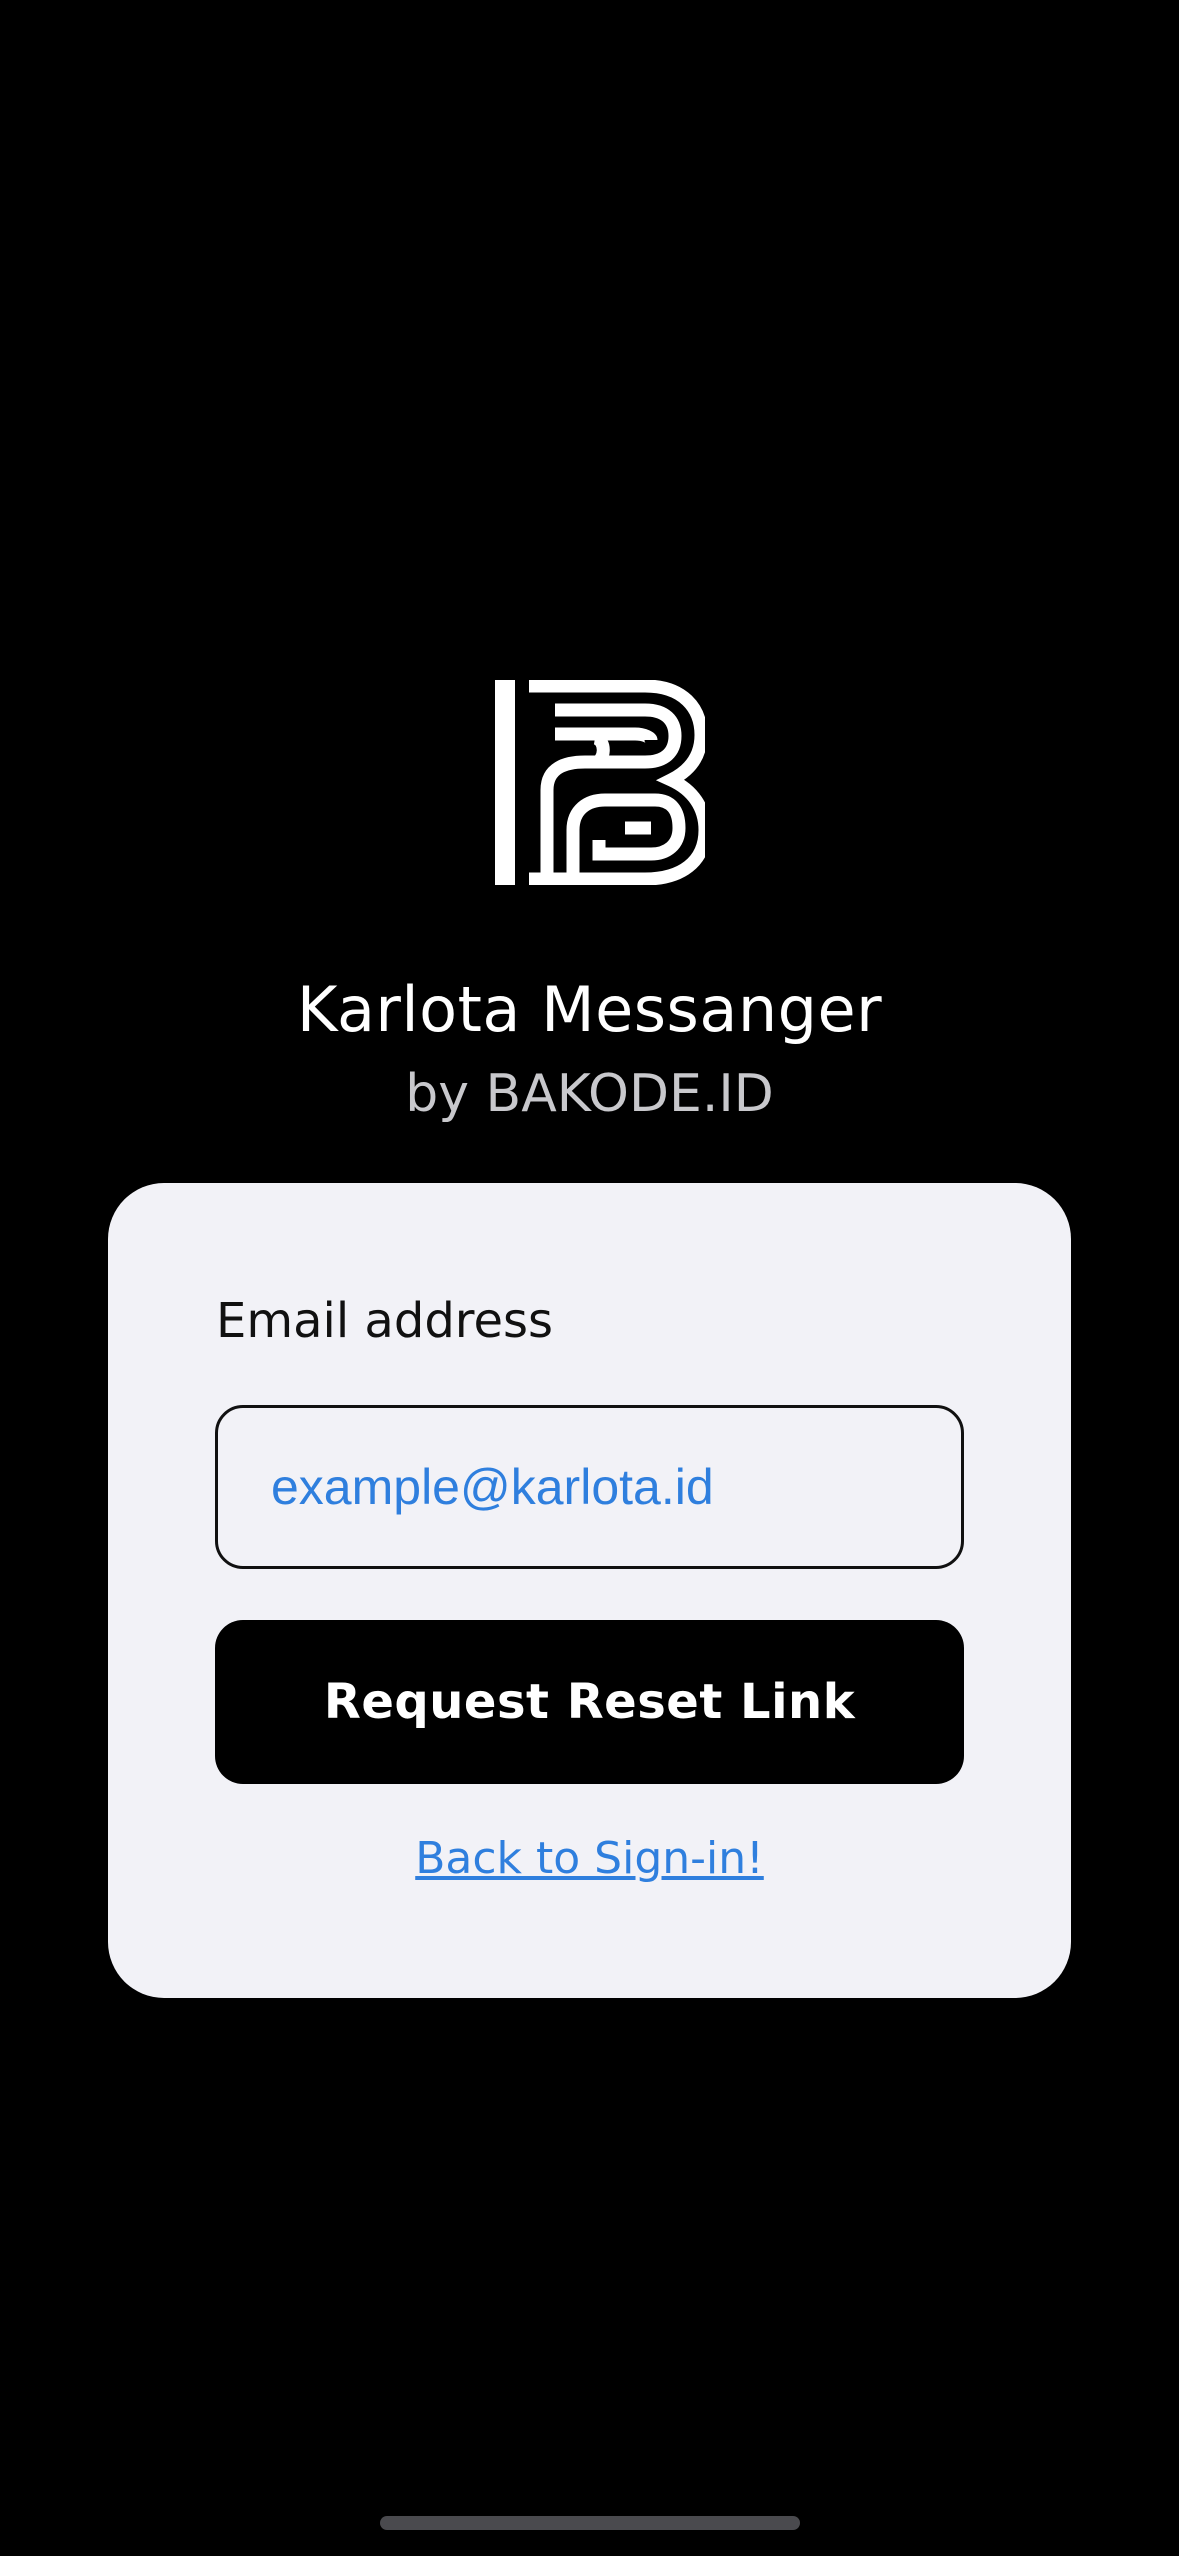  I want to click on email-field: example@karlota.id, so click(589, 1487).